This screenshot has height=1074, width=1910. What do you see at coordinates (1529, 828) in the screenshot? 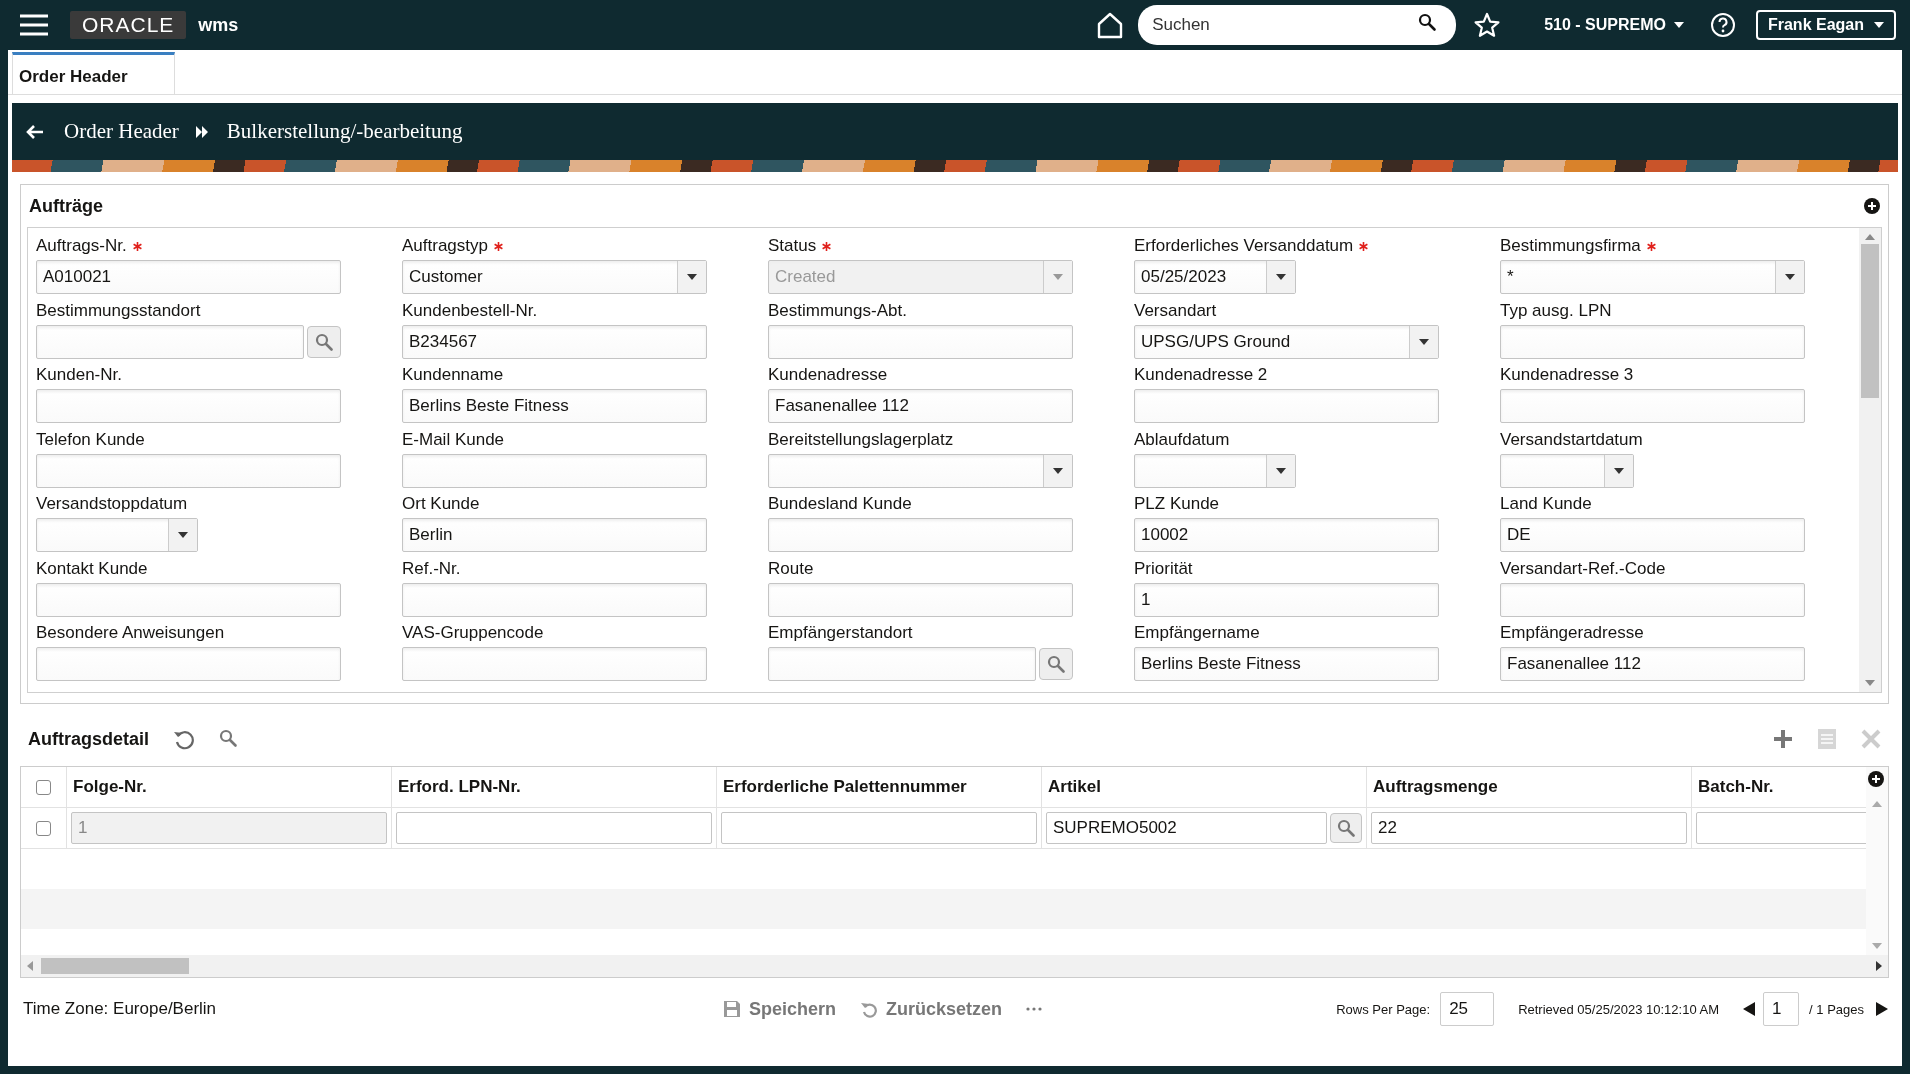
I see `text-field: 22` at bounding box center [1529, 828].